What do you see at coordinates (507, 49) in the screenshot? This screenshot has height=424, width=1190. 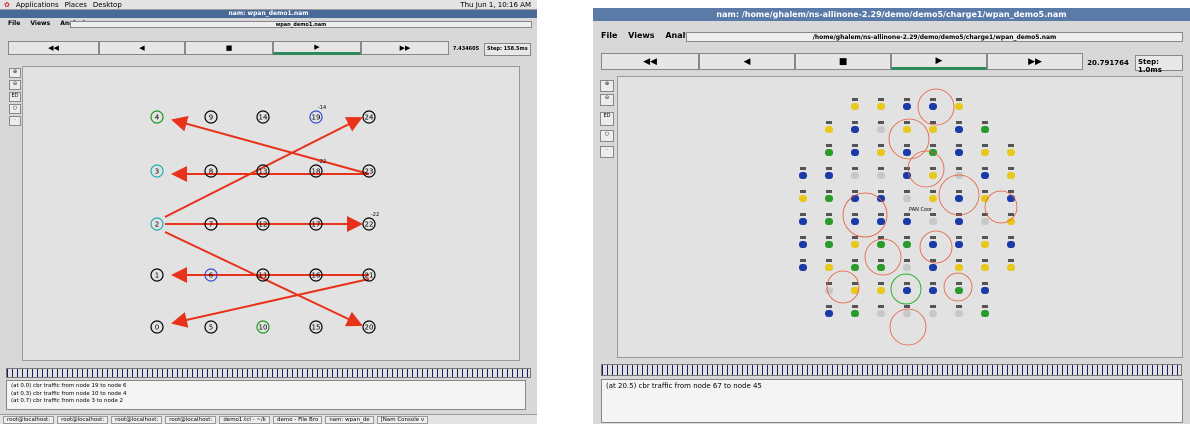 I see `step-slider: Step: 158.5ms` at bounding box center [507, 49].